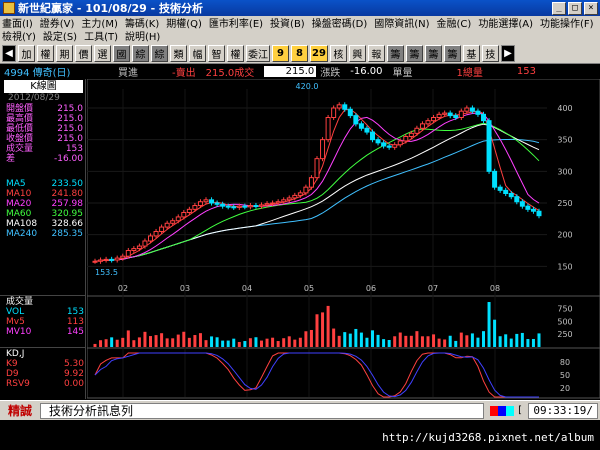 The height and width of the screenshot is (450, 600). I want to click on toolbar-button: 興, so click(357, 53).